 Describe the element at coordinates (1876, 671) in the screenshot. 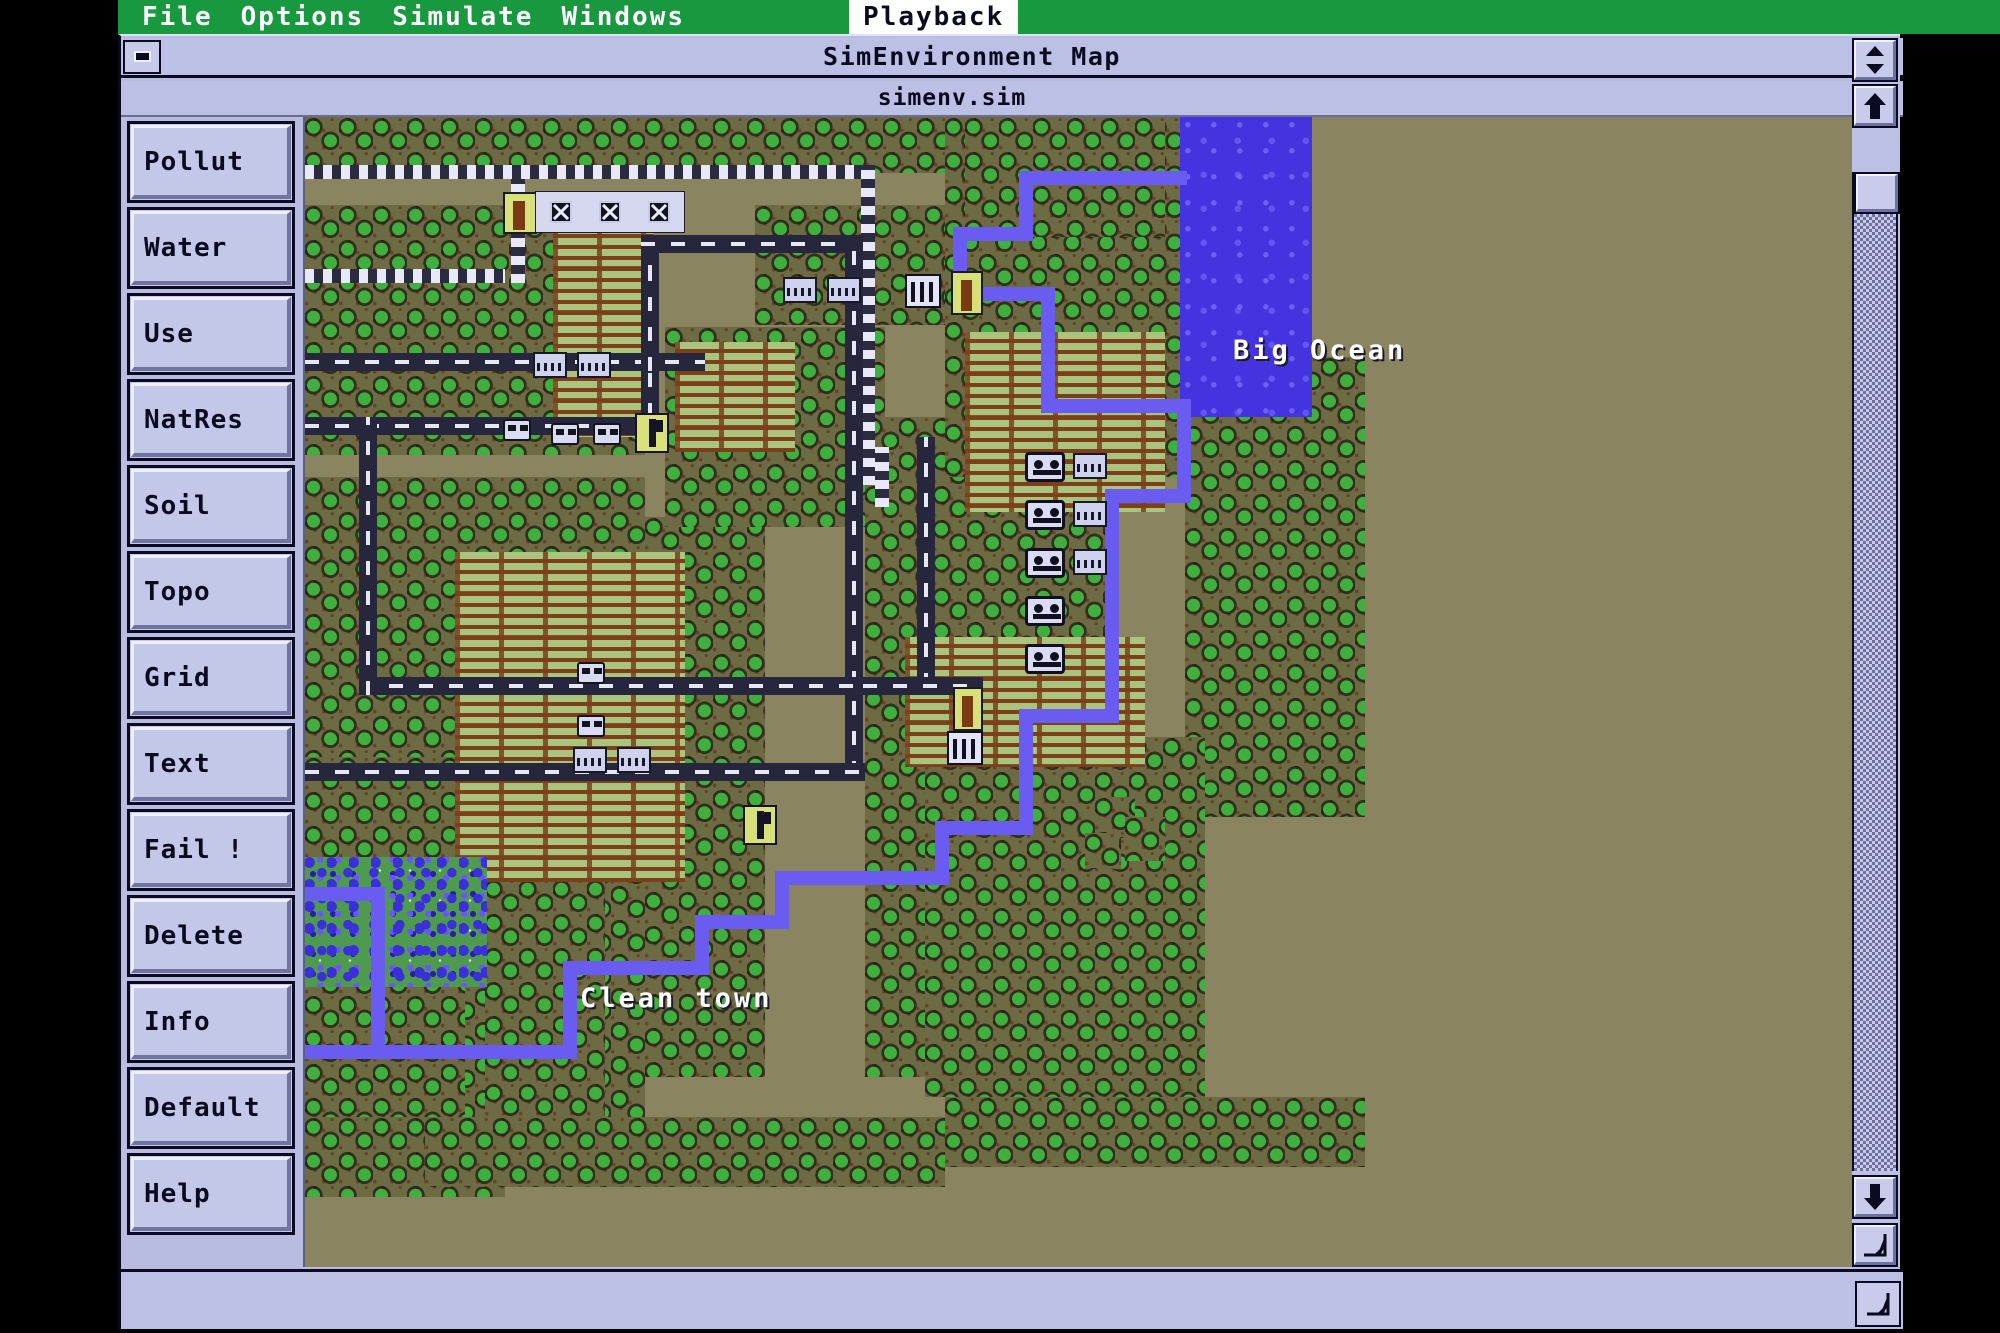

I see `scrollbar-track` at that location.